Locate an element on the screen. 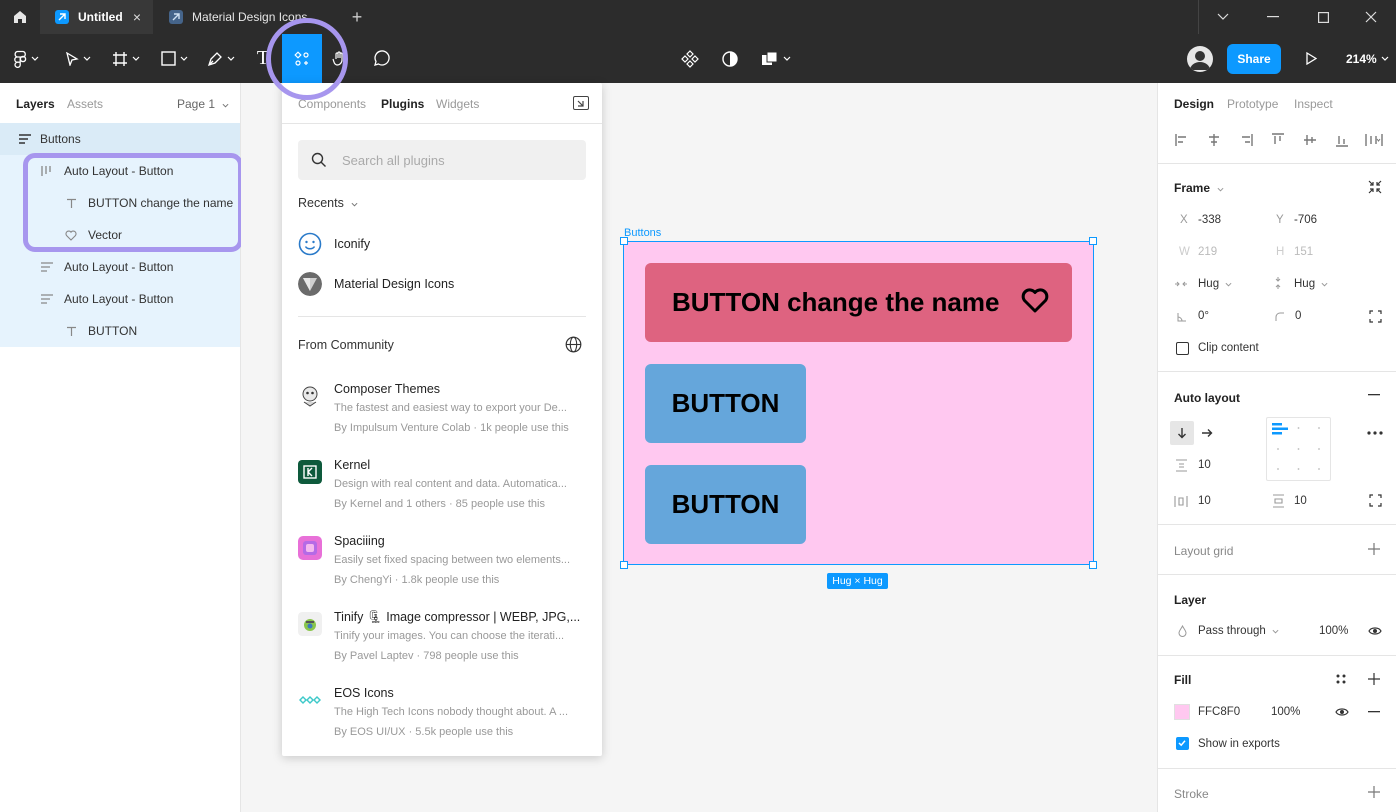  tab-widgets: Widgets is located at coordinates (457, 104).